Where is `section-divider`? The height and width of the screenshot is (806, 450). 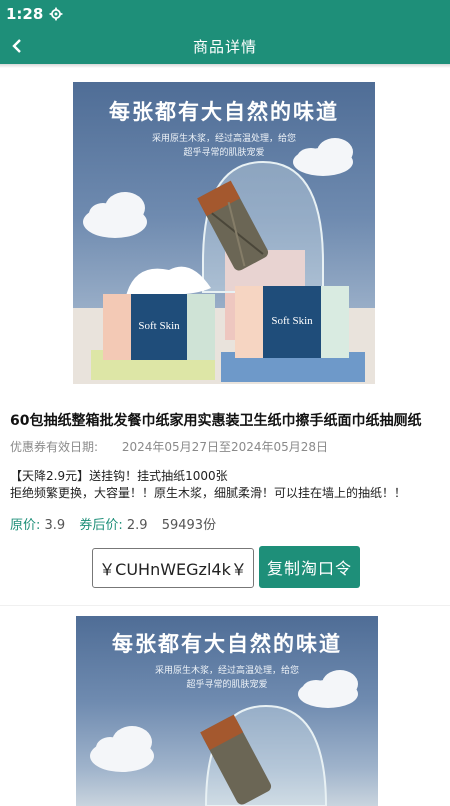 section-divider is located at coordinates (225, 605).